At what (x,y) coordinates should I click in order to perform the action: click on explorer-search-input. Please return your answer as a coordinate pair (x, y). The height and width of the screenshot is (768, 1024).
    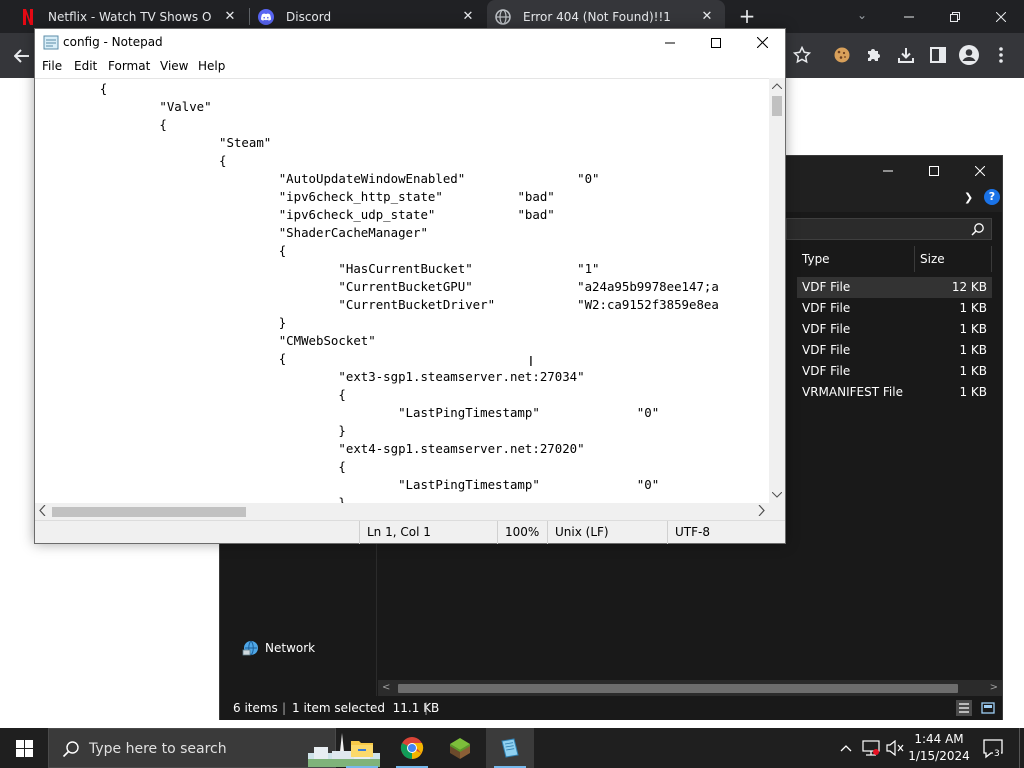
    Looking at the image, I should click on (889, 229).